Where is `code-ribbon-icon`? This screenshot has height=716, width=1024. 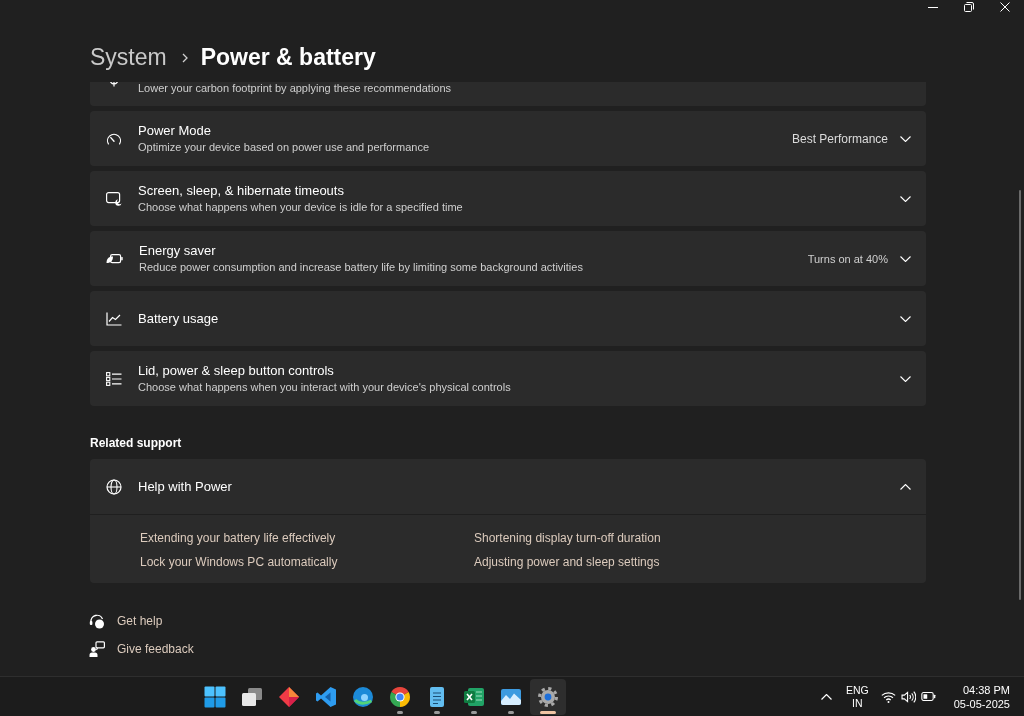
code-ribbon-icon is located at coordinates (326, 696).